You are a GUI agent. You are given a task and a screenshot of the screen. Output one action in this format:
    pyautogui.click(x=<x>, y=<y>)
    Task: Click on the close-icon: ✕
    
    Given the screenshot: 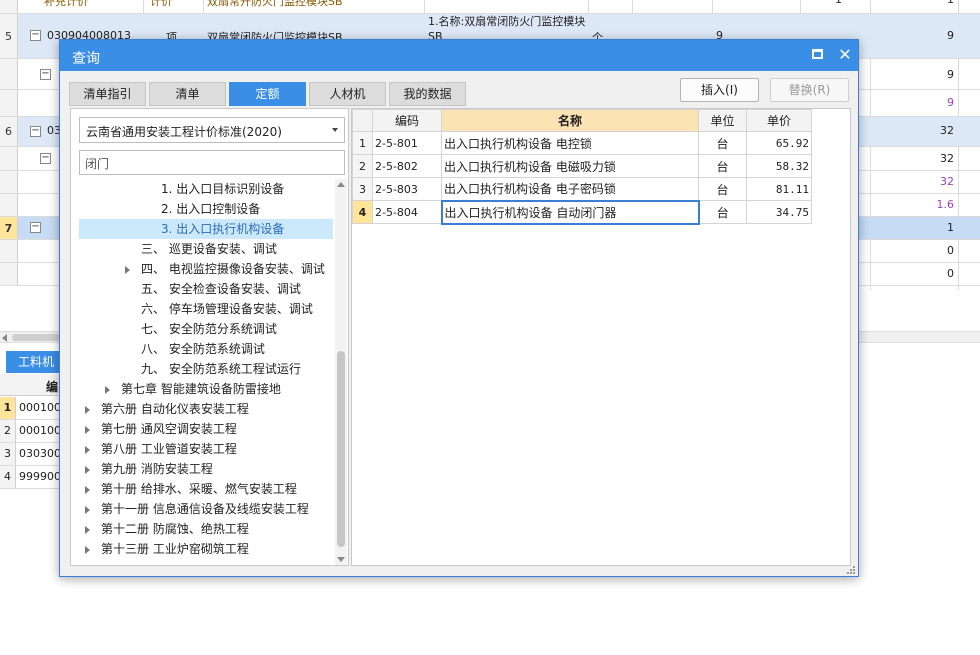 What is the action you would take?
    pyautogui.click(x=845, y=55)
    